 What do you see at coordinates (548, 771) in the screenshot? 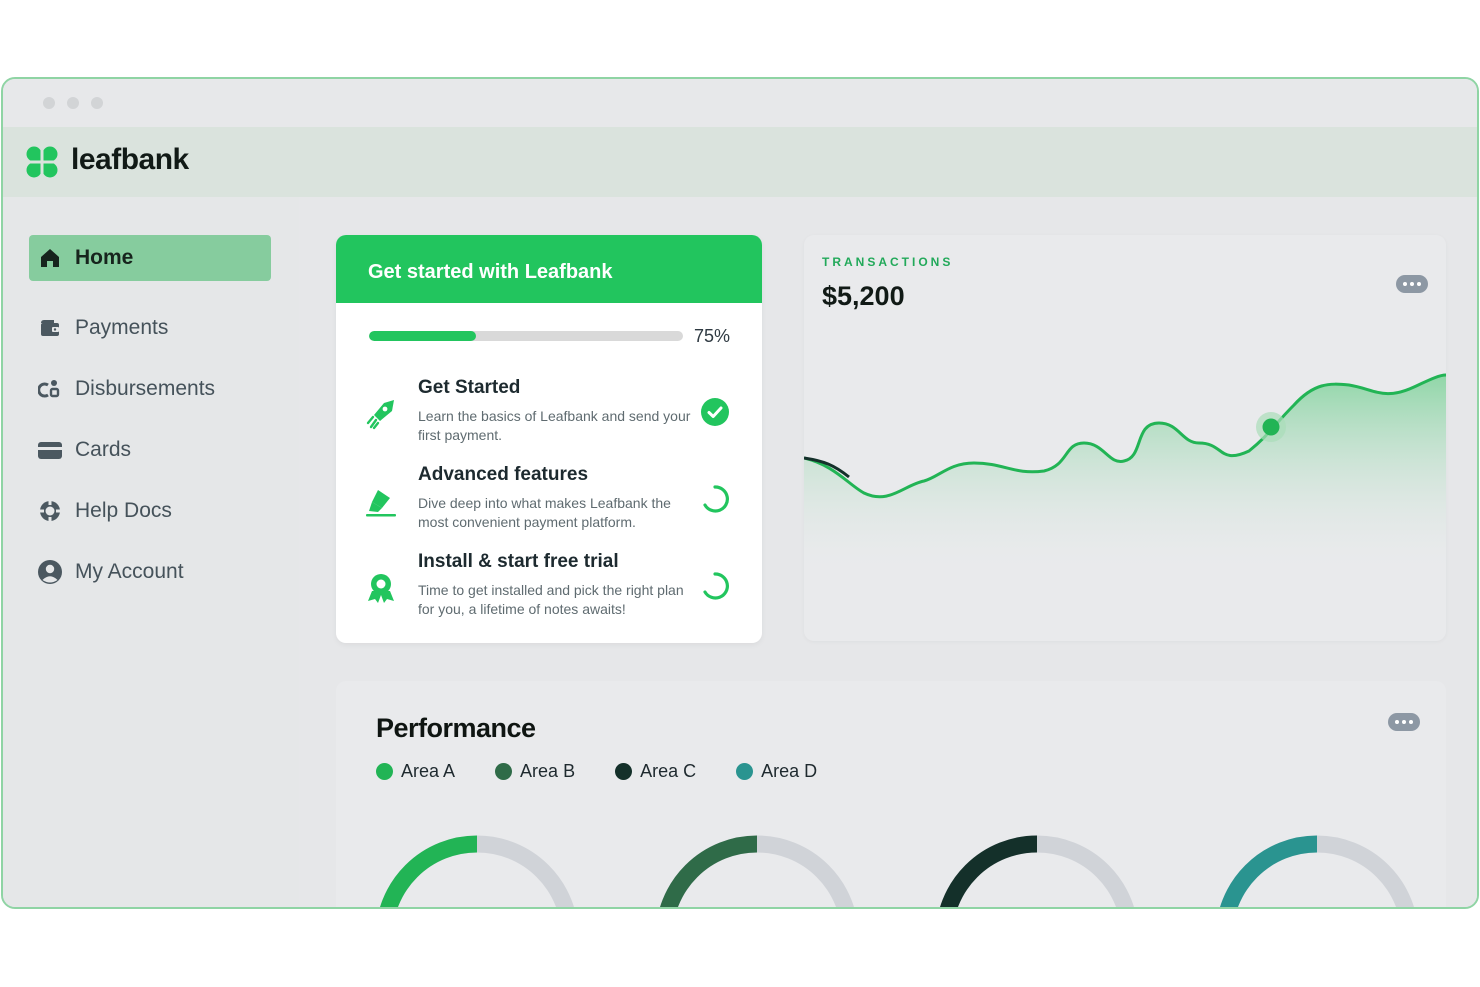
I see `legend-label: Area B` at bounding box center [548, 771].